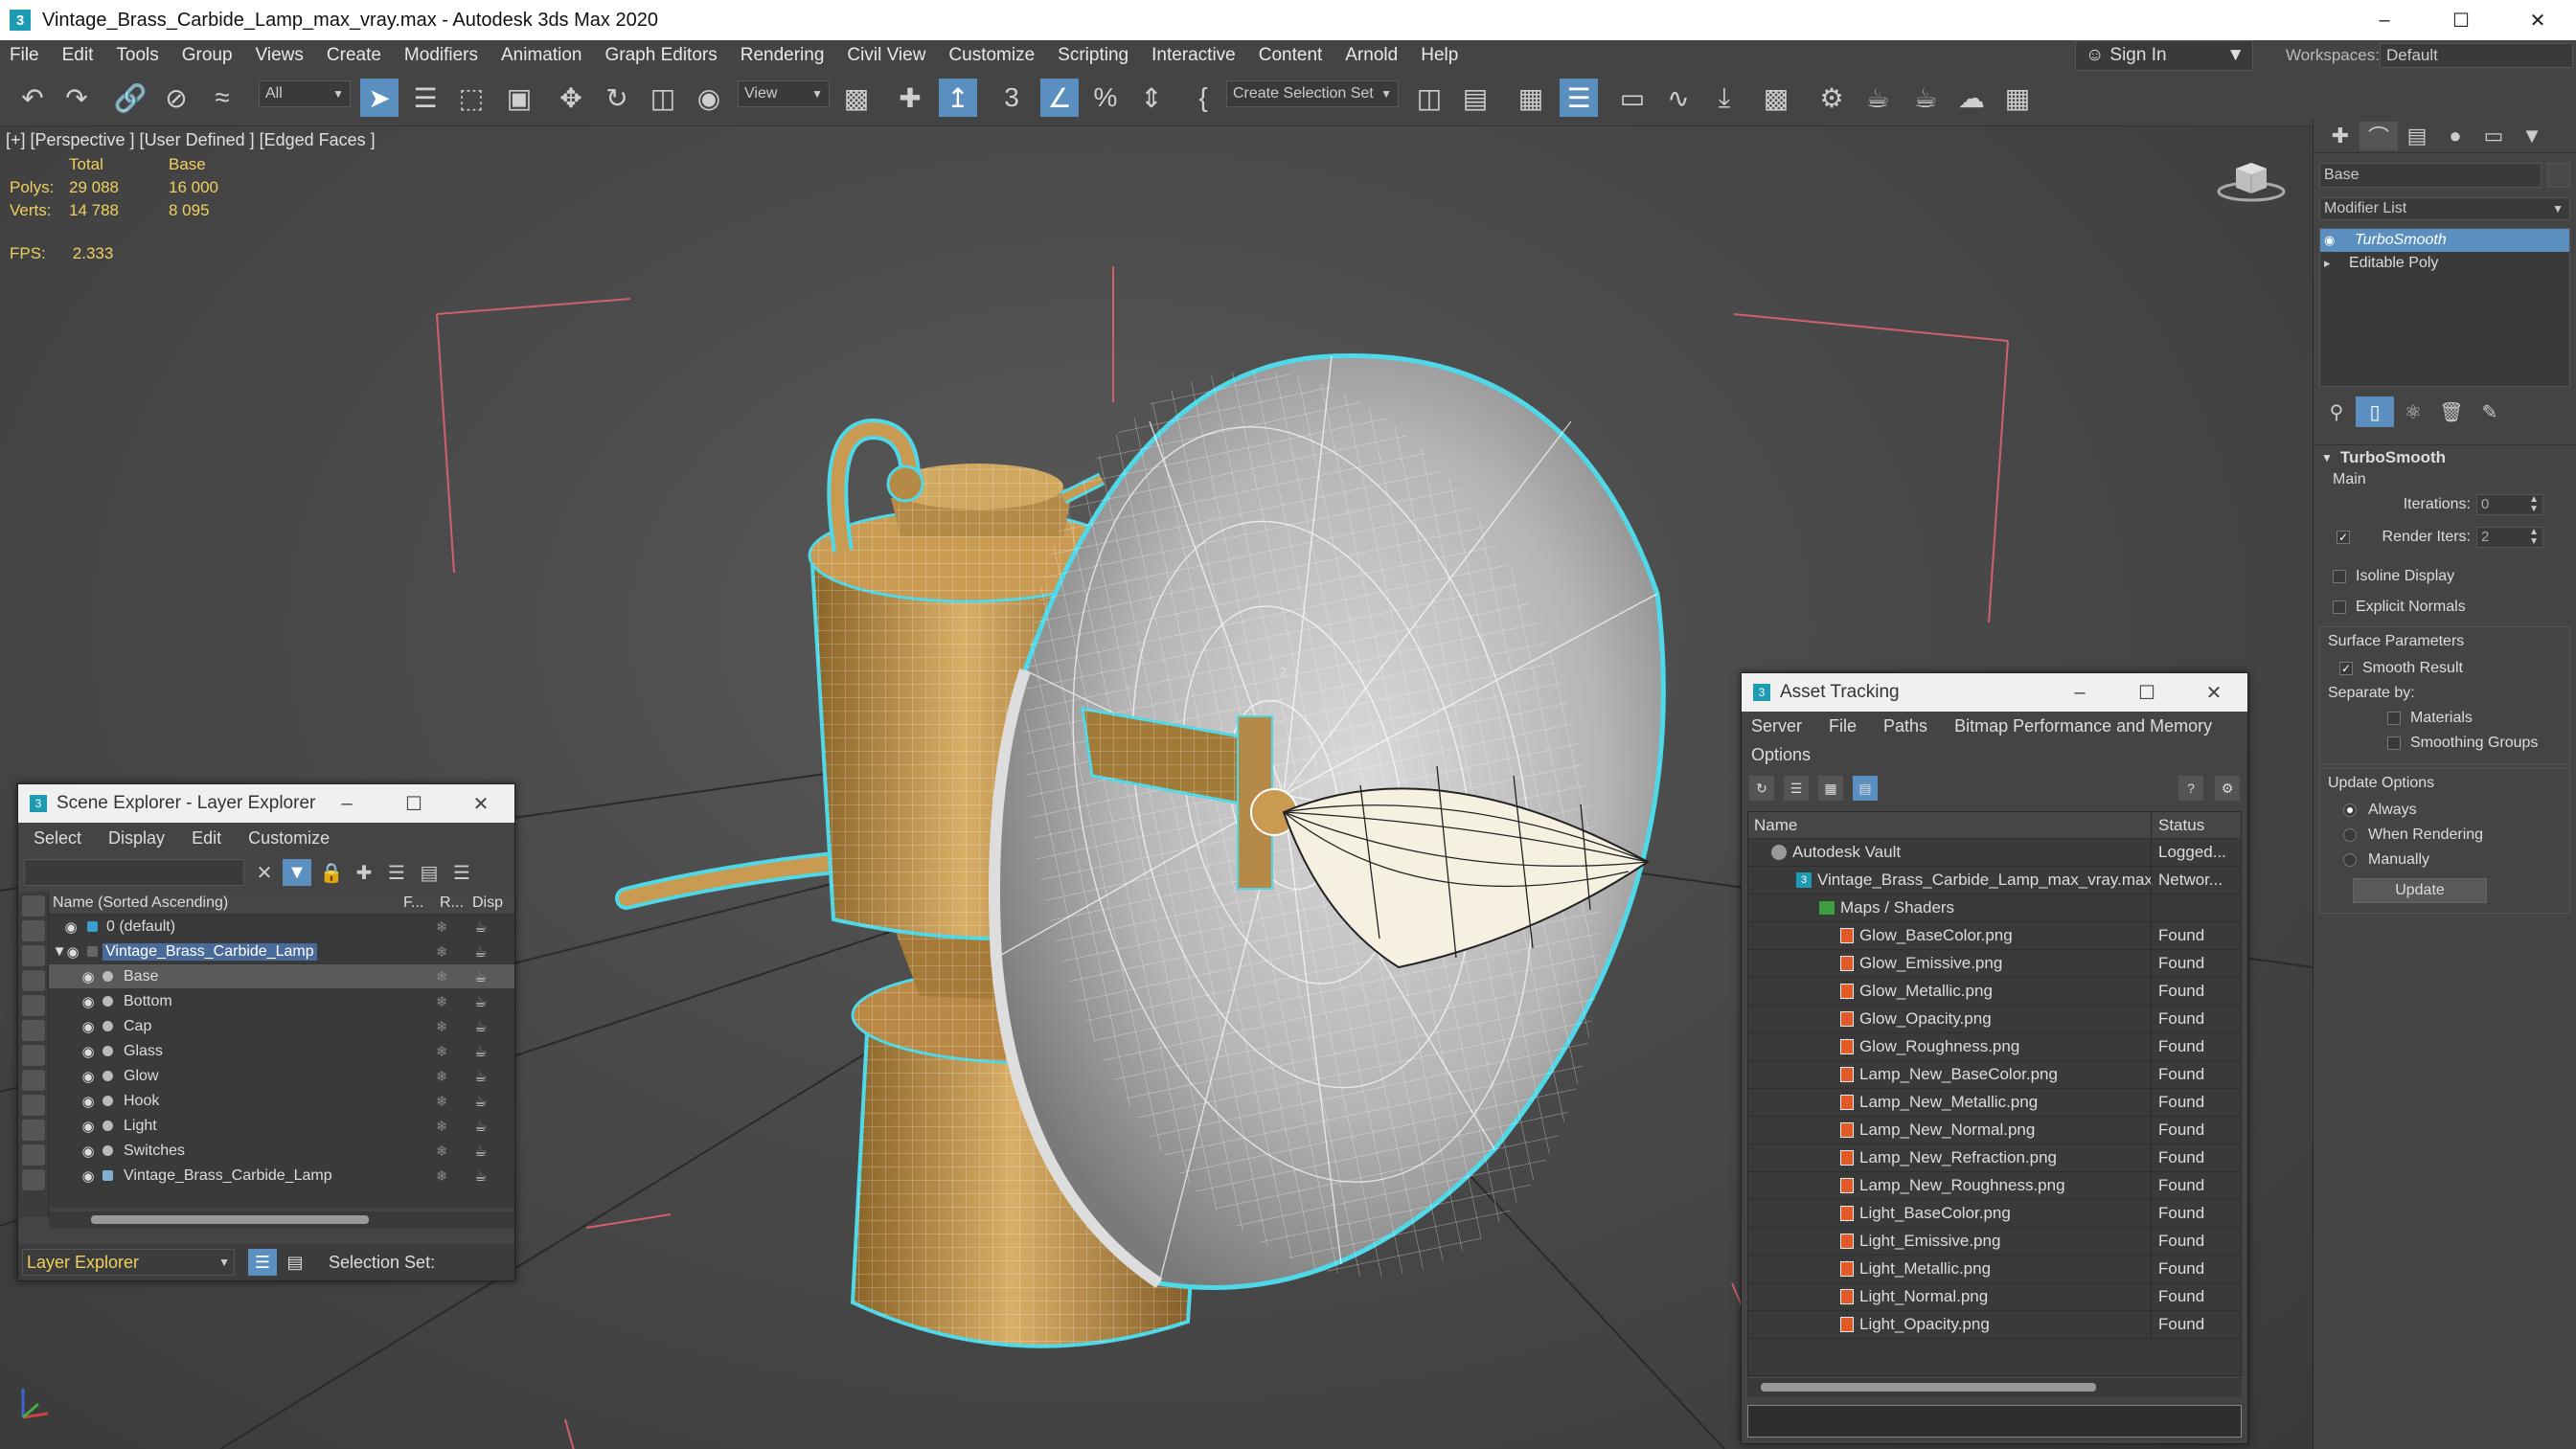  What do you see at coordinates (33, 1179) in the screenshot?
I see `filter-hidden-icon` at bounding box center [33, 1179].